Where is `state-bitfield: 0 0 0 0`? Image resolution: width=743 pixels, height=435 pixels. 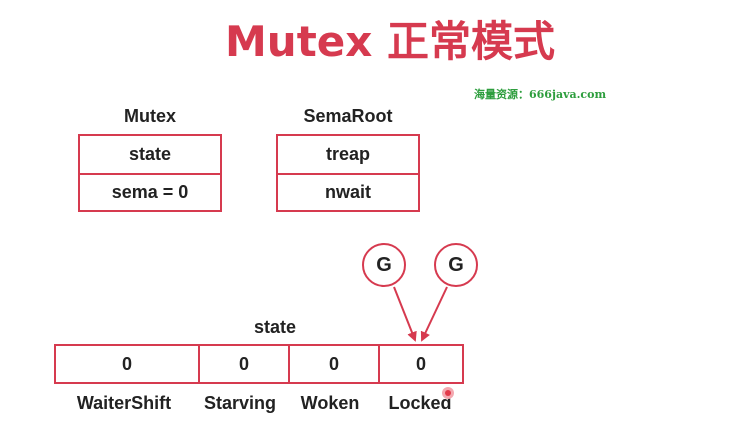 state-bitfield: 0 0 0 0 is located at coordinates (259, 364).